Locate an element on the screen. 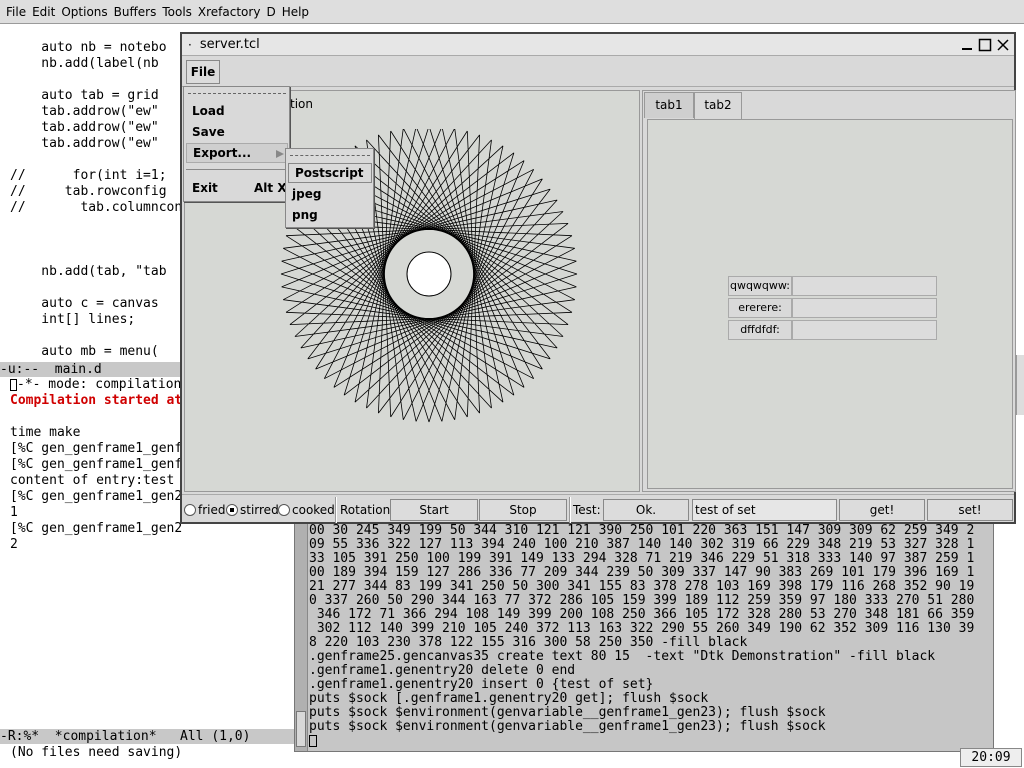  get-button: get! is located at coordinates (882, 510).